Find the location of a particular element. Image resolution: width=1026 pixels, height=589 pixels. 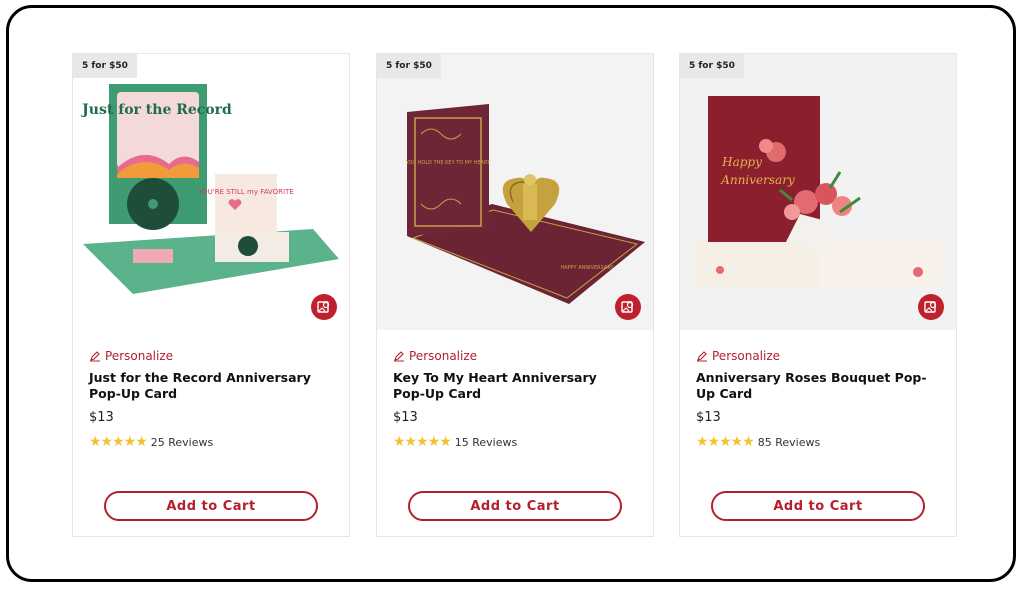

product-rating: ★★★★★ 15 Reviews is located at coordinates (455, 442).